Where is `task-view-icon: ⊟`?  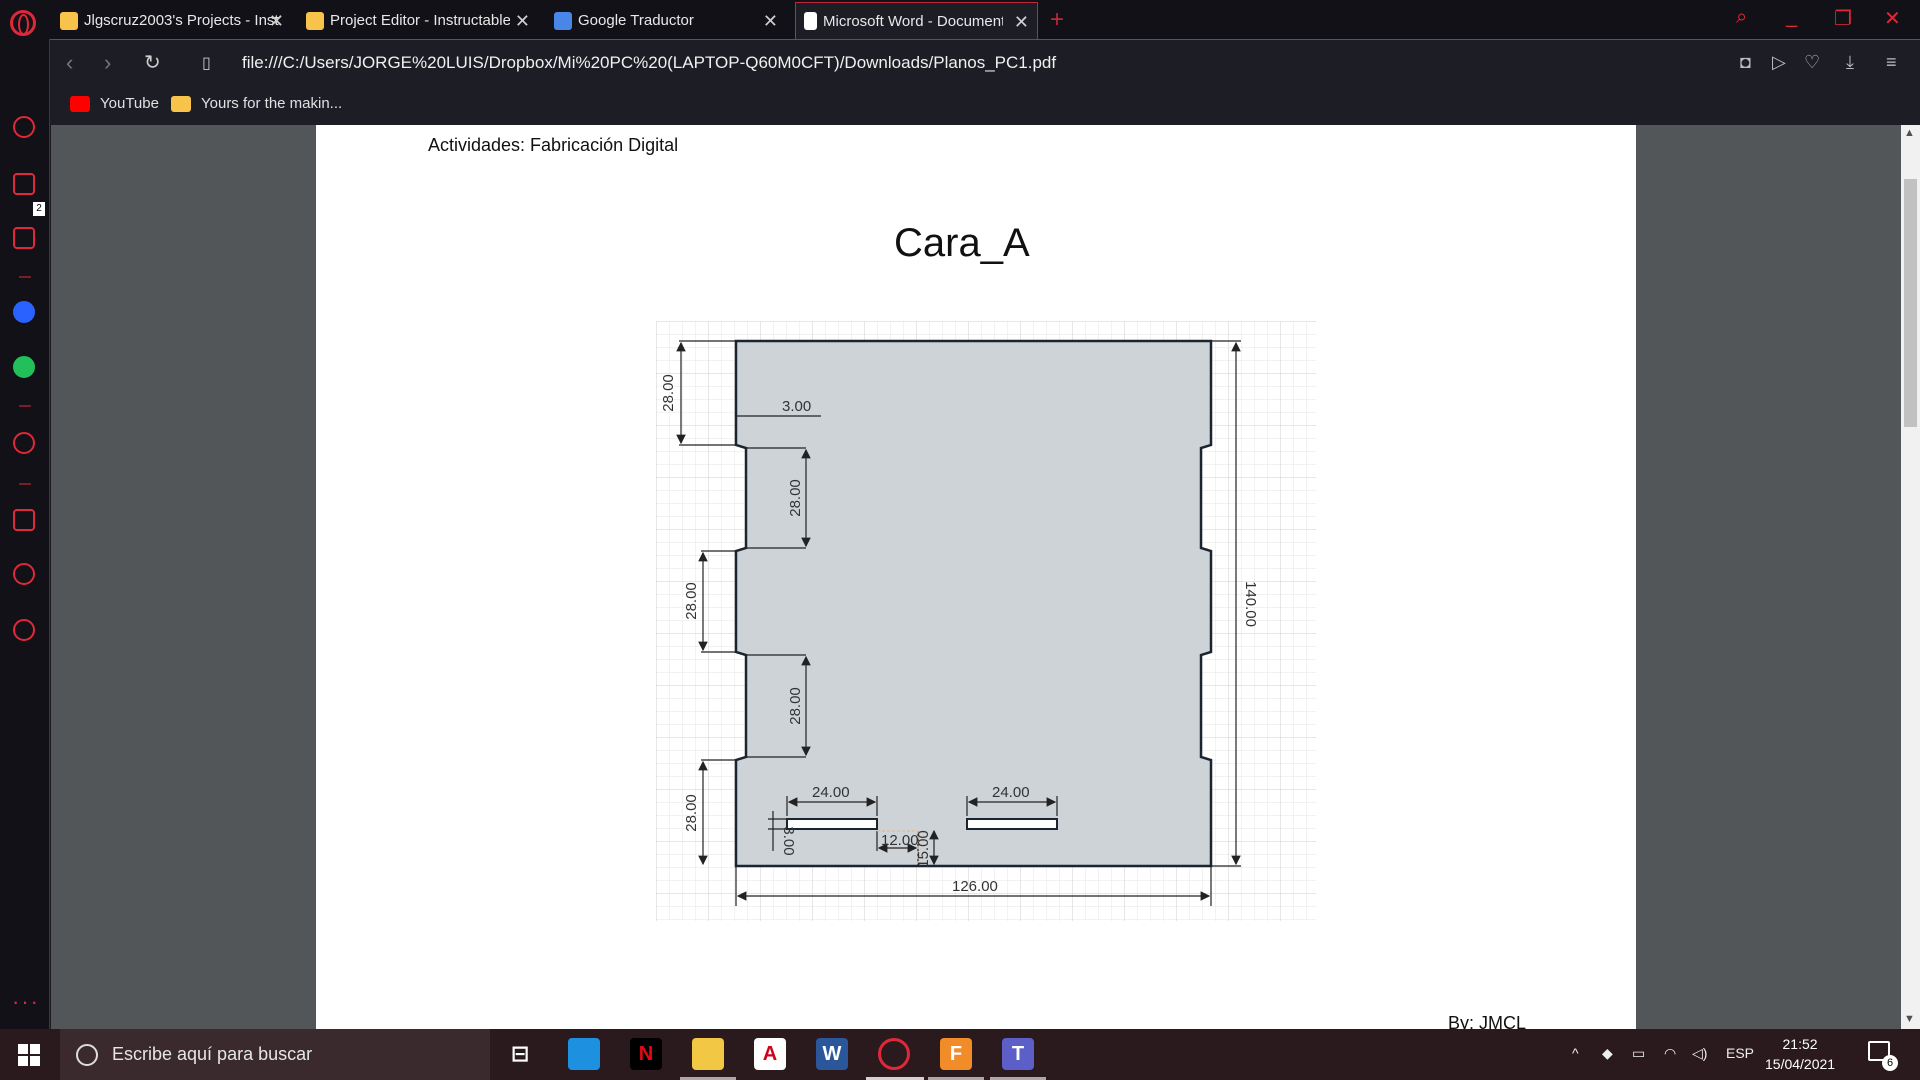 task-view-icon: ⊟ is located at coordinates (520, 1054).